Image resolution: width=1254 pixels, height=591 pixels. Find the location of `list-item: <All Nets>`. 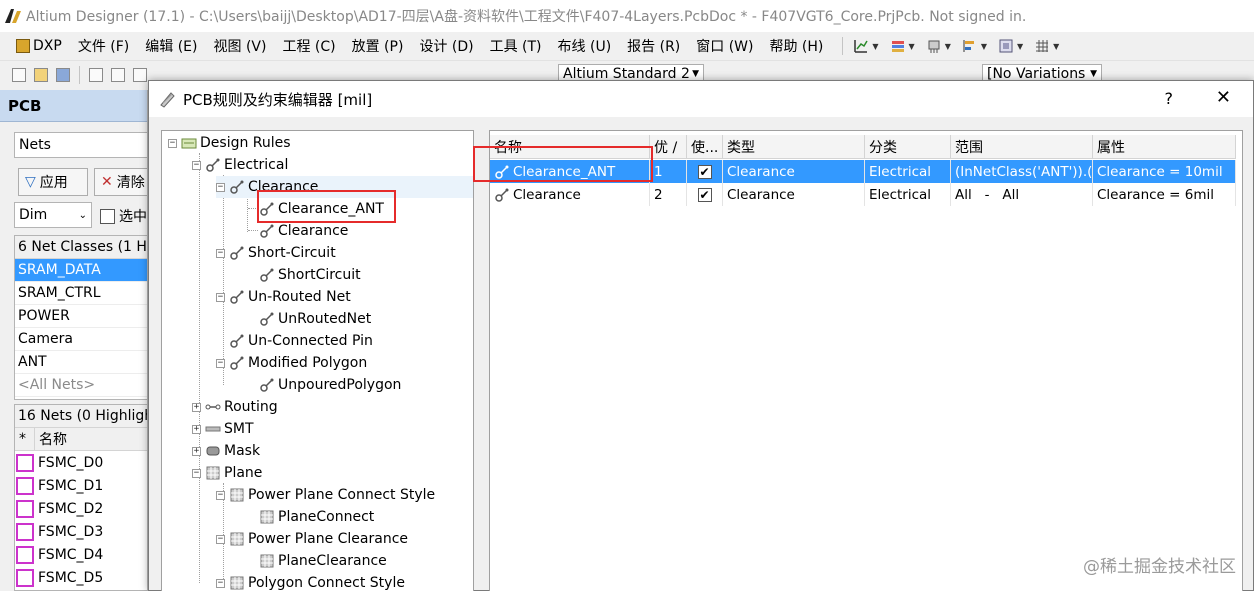

list-item: <All Nets> is located at coordinates (81, 385).